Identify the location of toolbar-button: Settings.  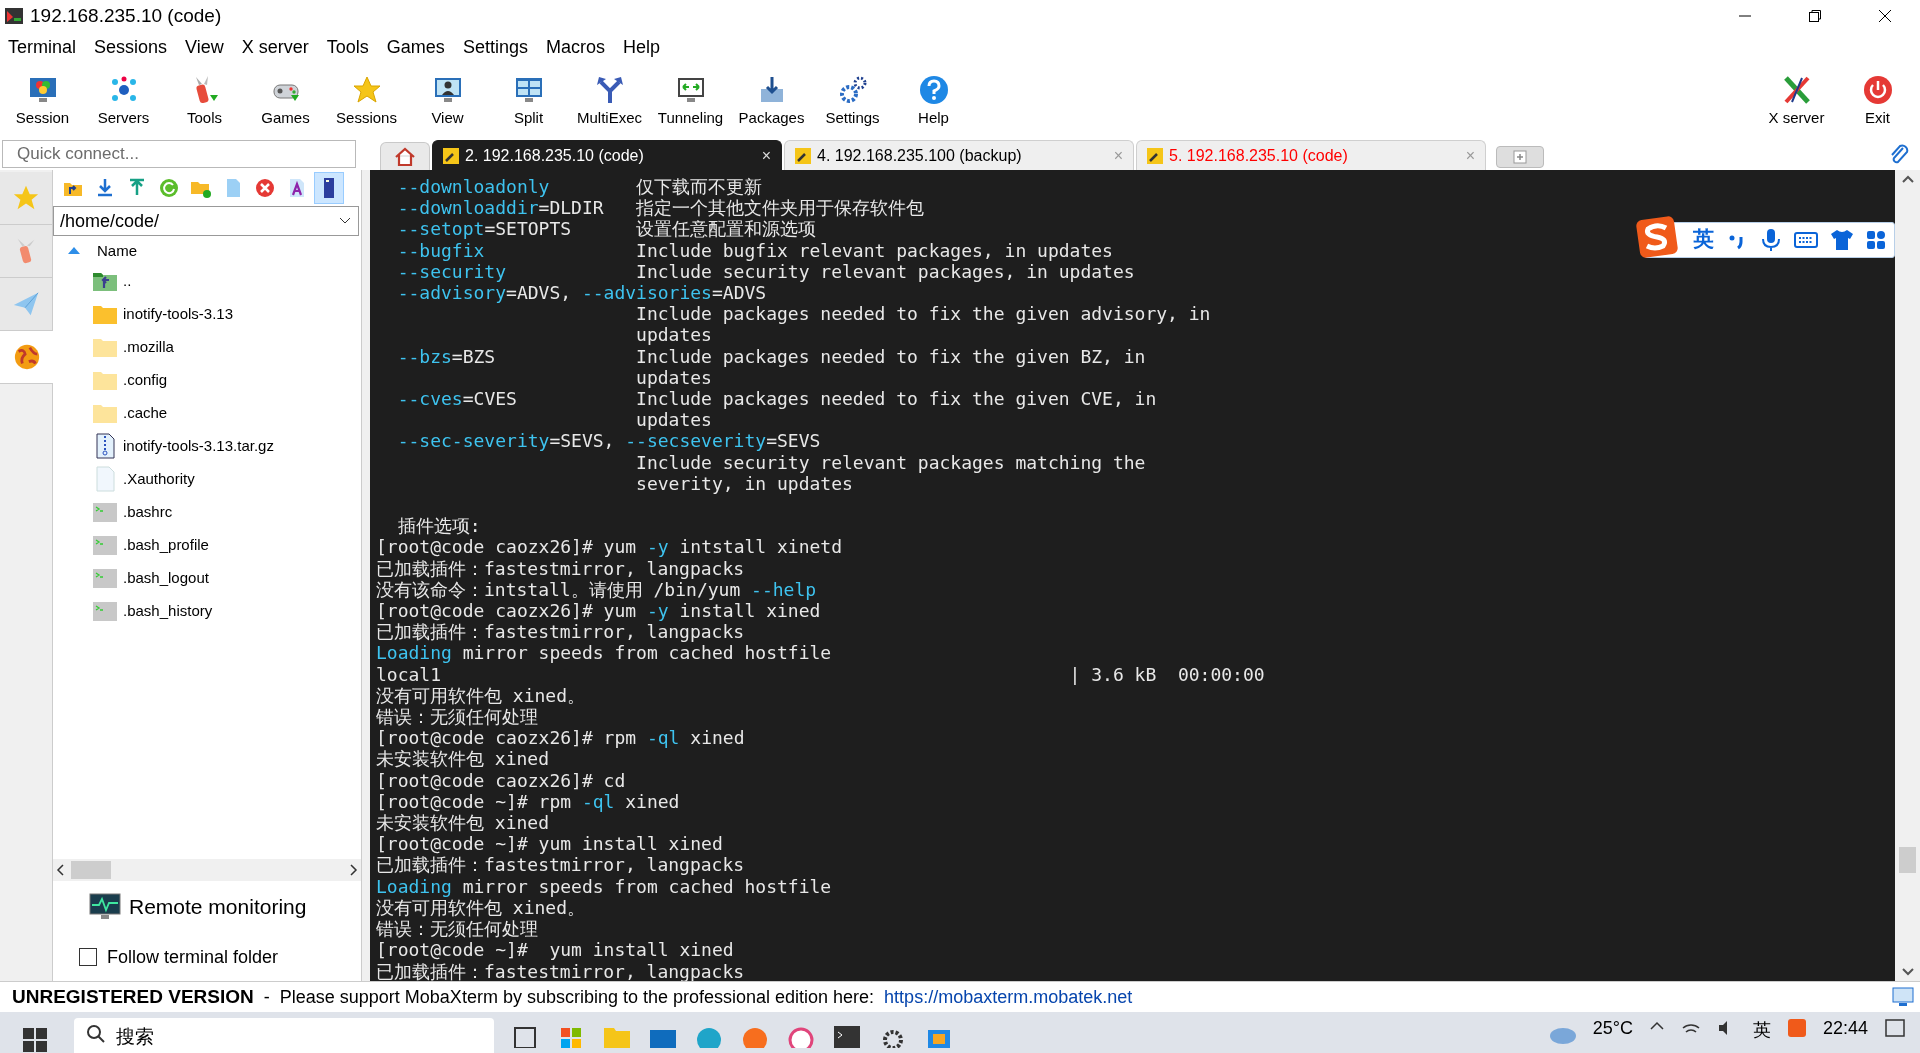
(852, 100).